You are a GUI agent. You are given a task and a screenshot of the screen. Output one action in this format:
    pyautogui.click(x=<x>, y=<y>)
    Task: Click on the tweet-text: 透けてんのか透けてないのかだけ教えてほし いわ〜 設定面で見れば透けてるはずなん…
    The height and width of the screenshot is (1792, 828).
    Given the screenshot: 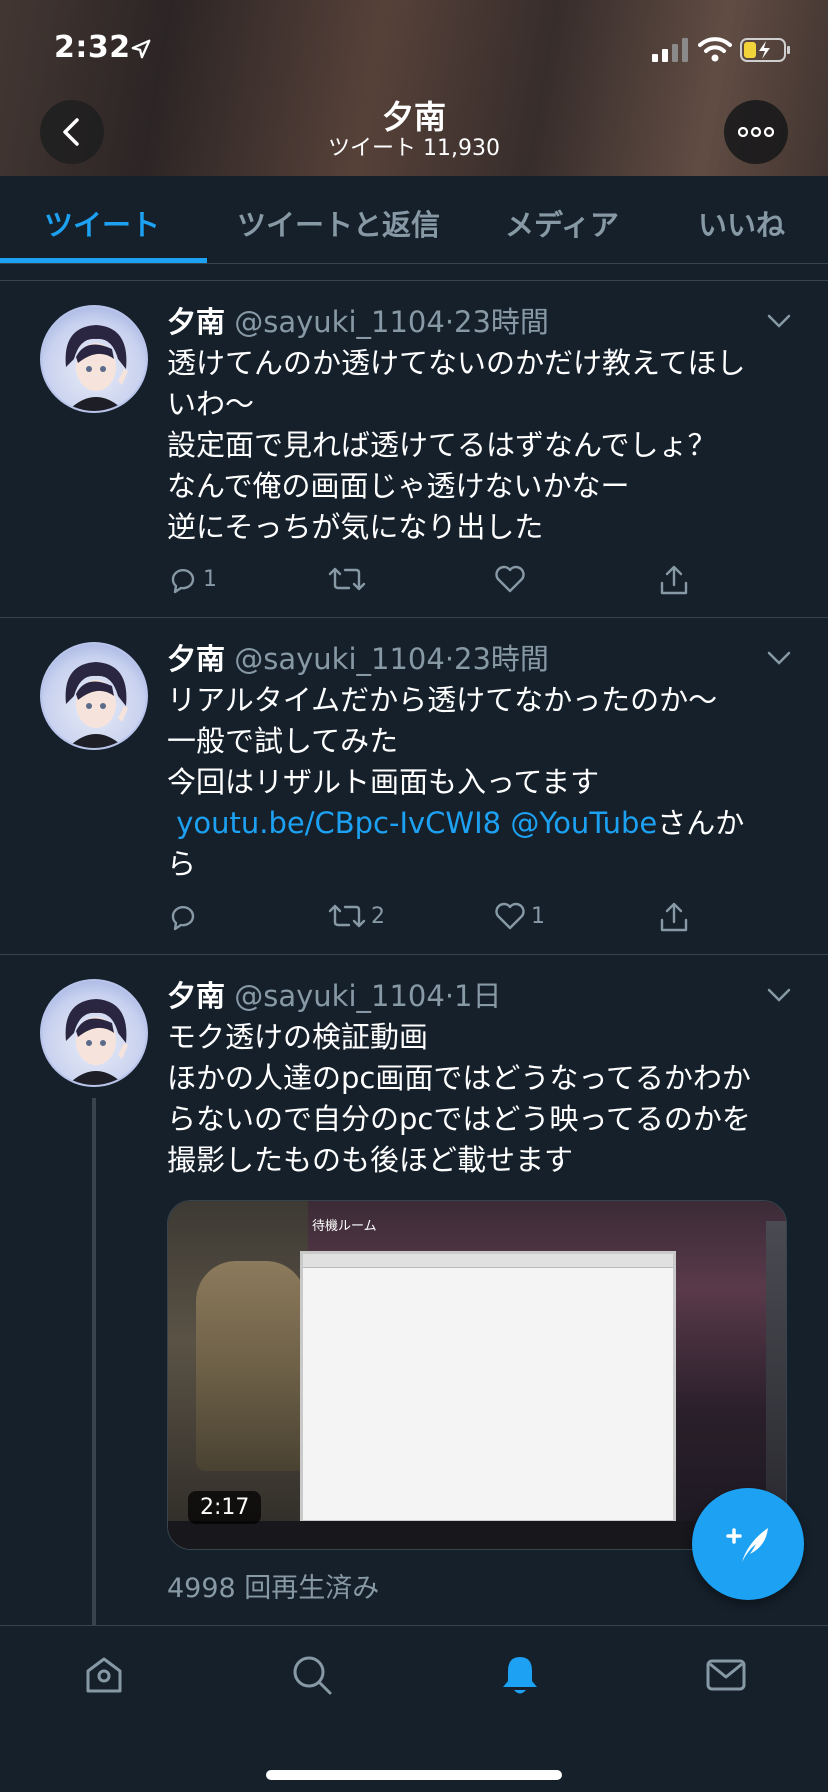 What is the action you would take?
    pyautogui.click(x=477, y=445)
    